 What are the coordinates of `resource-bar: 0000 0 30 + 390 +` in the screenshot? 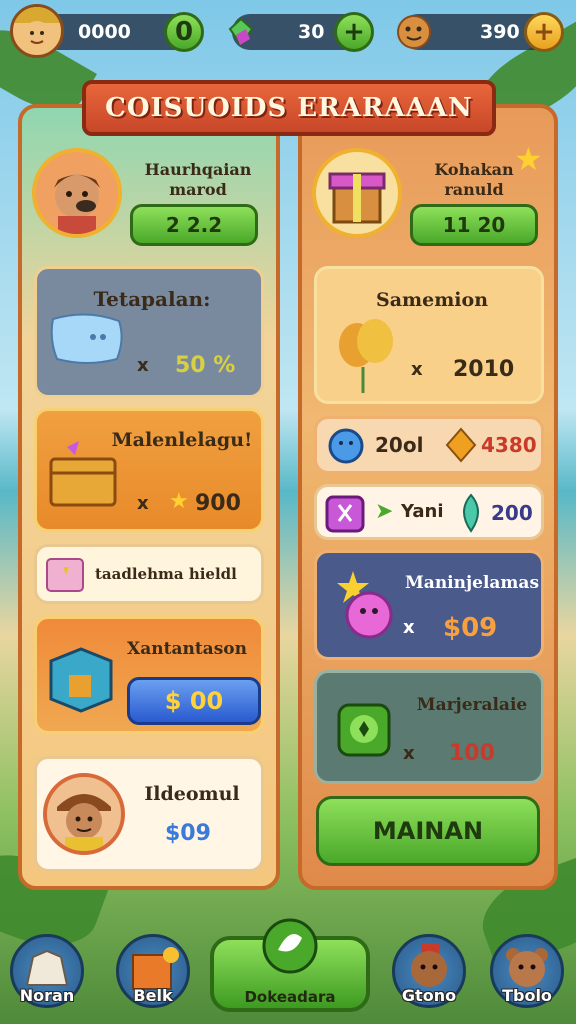 It's located at (288, 31).